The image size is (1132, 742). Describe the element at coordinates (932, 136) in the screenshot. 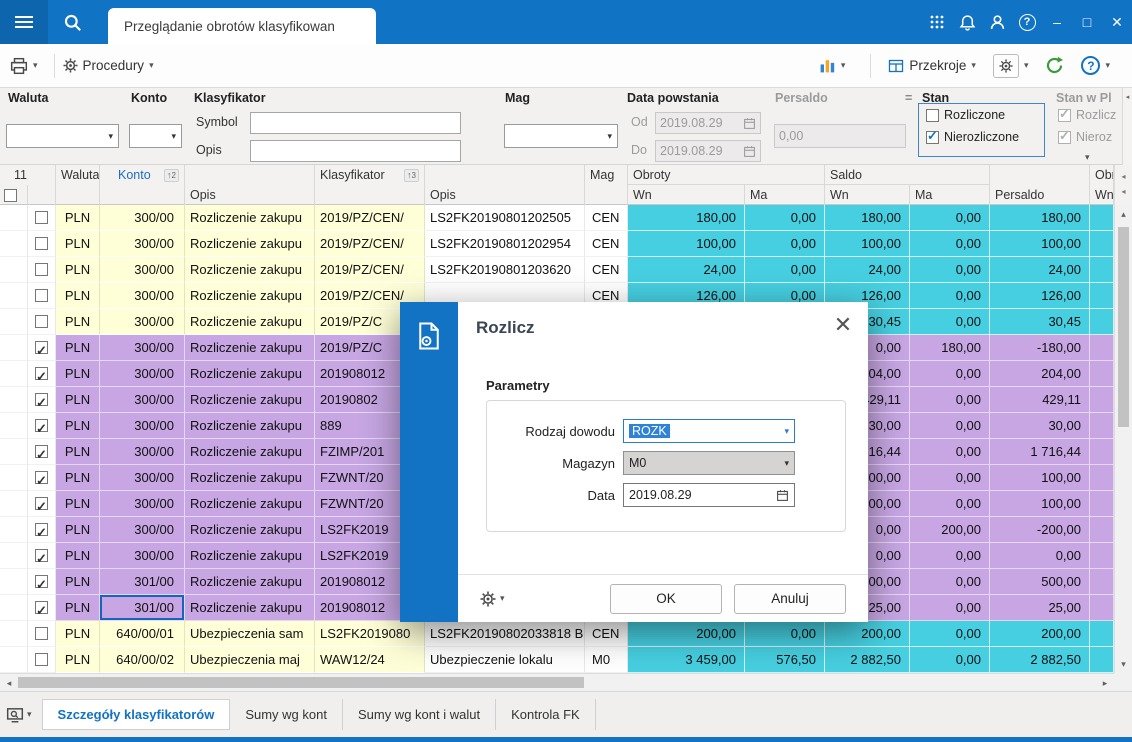

I see `nierozliczone-checkbox` at that location.